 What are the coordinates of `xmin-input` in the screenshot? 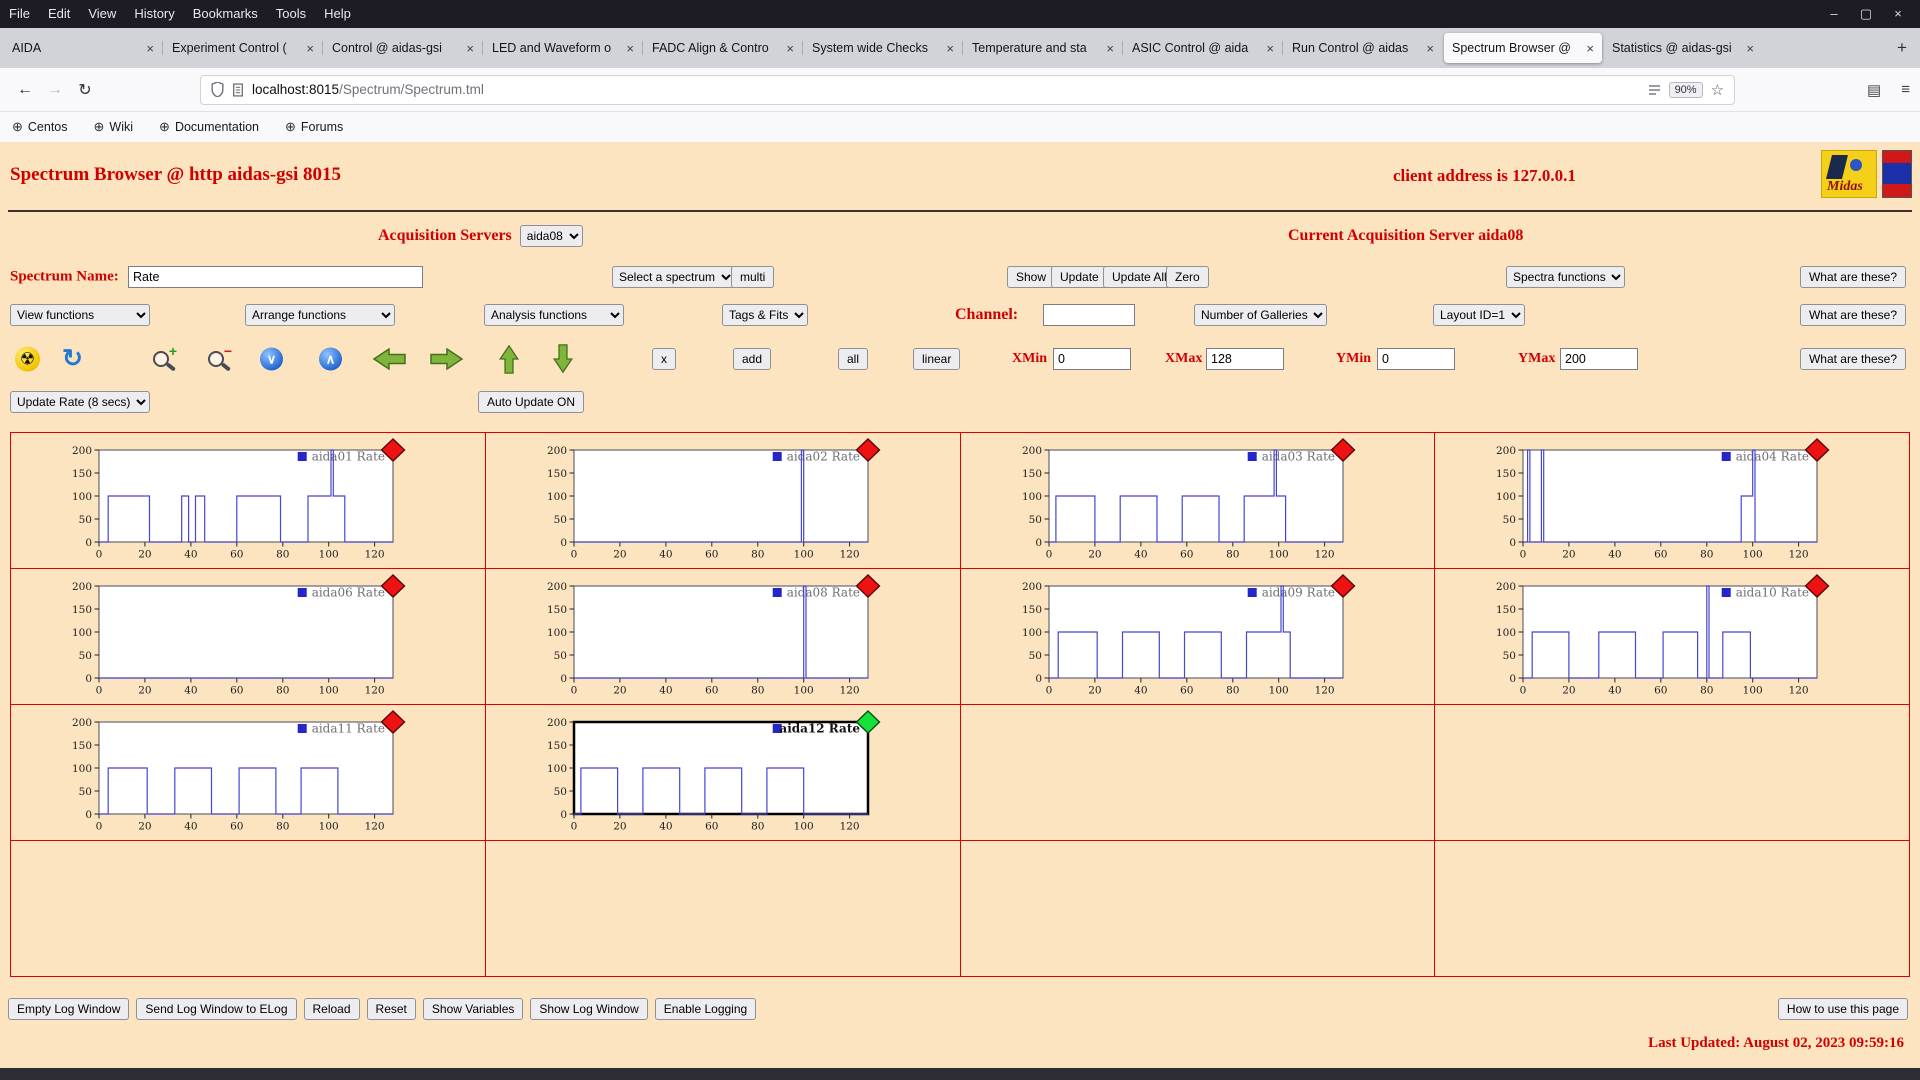 It's located at (1092, 359).